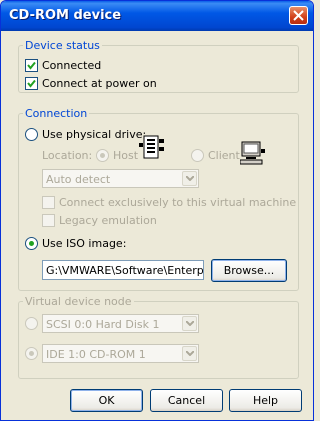 The image size is (320, 421). I want to click on use-iso-image-radio, so click(31, 243).